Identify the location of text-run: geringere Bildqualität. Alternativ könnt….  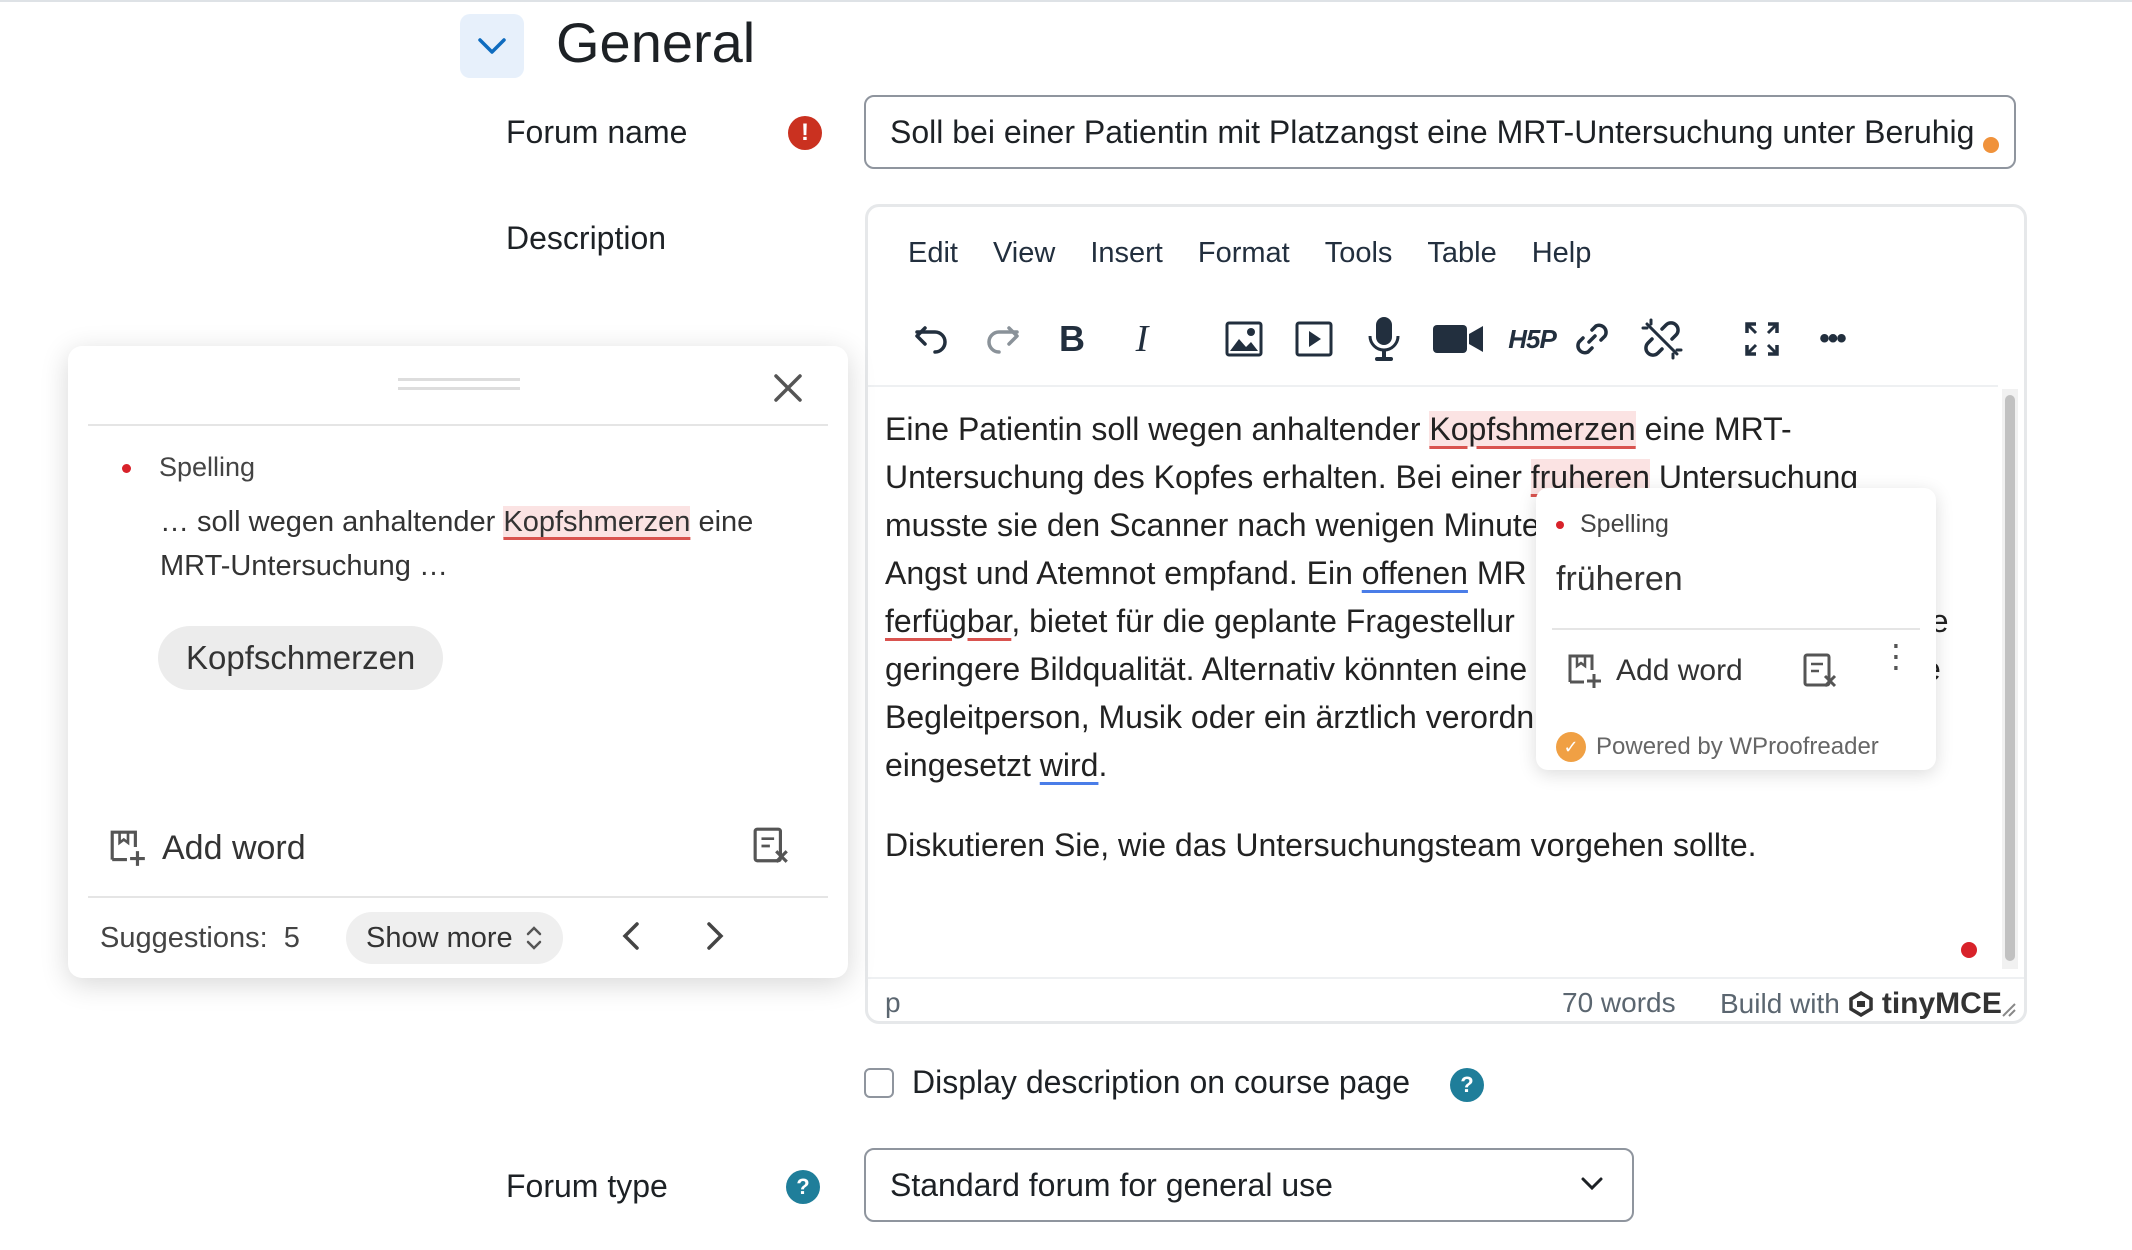
(1206, 669).